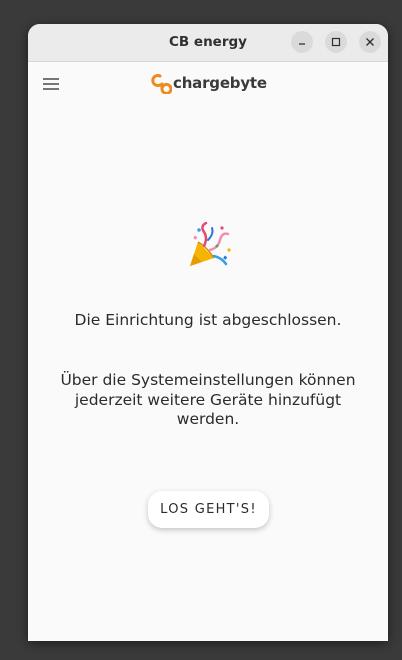 The width and height of the screenshot is (402, 660). I want to click on brand-name: chargebyte, so click(220, 83).